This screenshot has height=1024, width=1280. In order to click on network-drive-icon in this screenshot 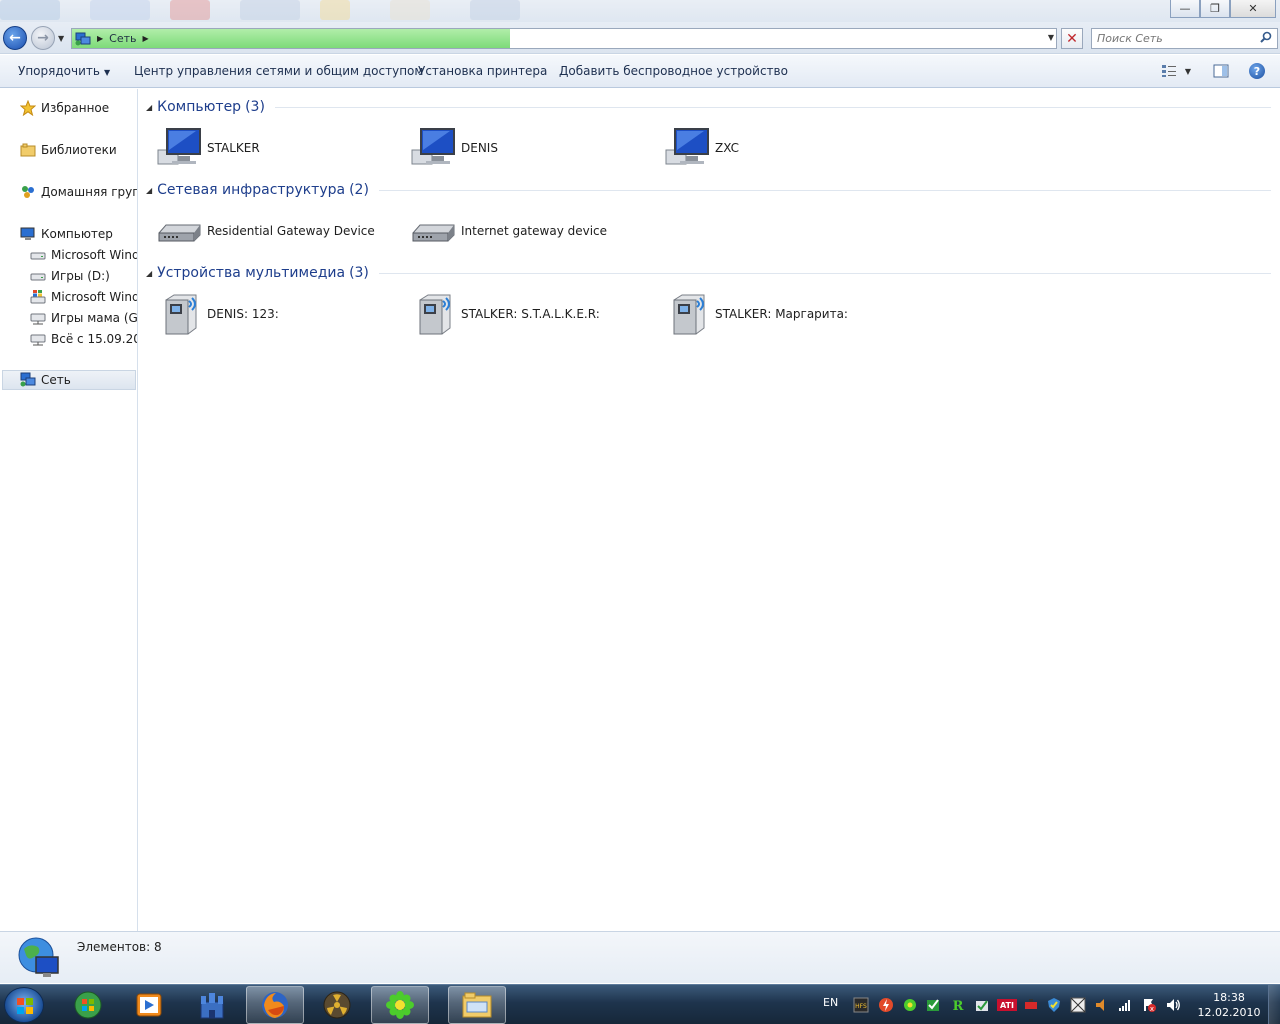, I will do `click(38, 319)`.